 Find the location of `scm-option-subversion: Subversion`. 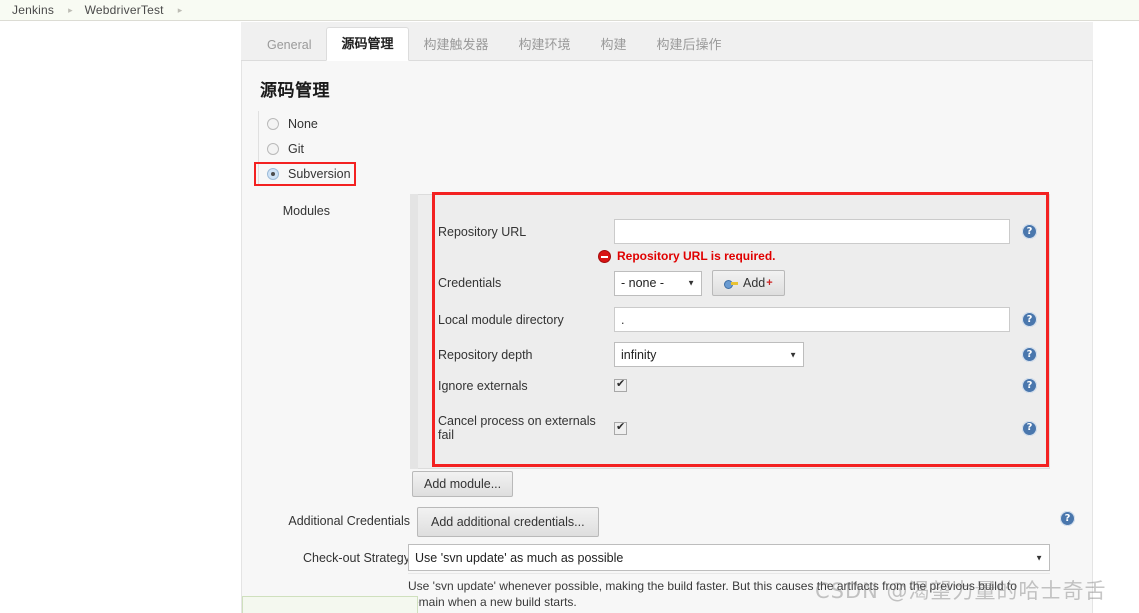

scm-option-subversion: Subversion is located at coordinates (408, 173).